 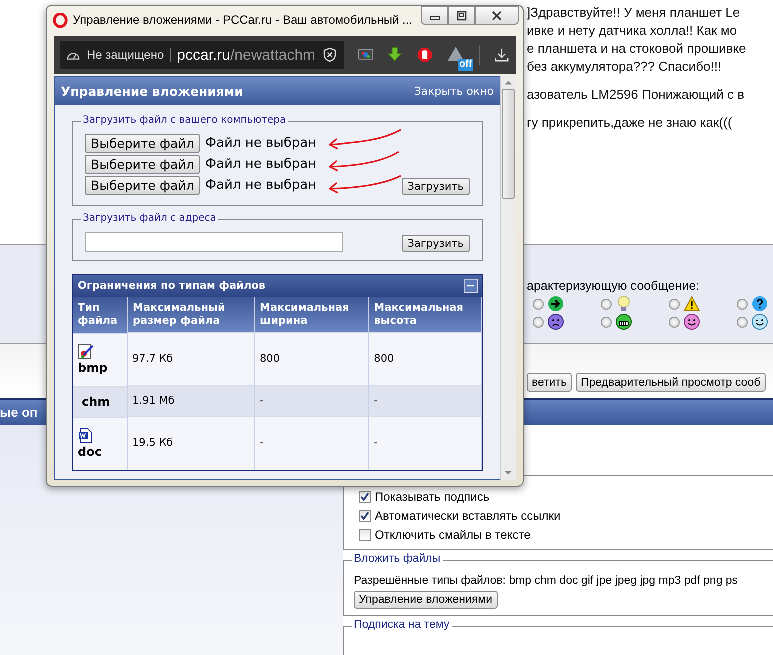 What do you see at coordinates (508, 83) in the screenshot?
I see `scroll-up-icon` at bounding box center [508, 83].